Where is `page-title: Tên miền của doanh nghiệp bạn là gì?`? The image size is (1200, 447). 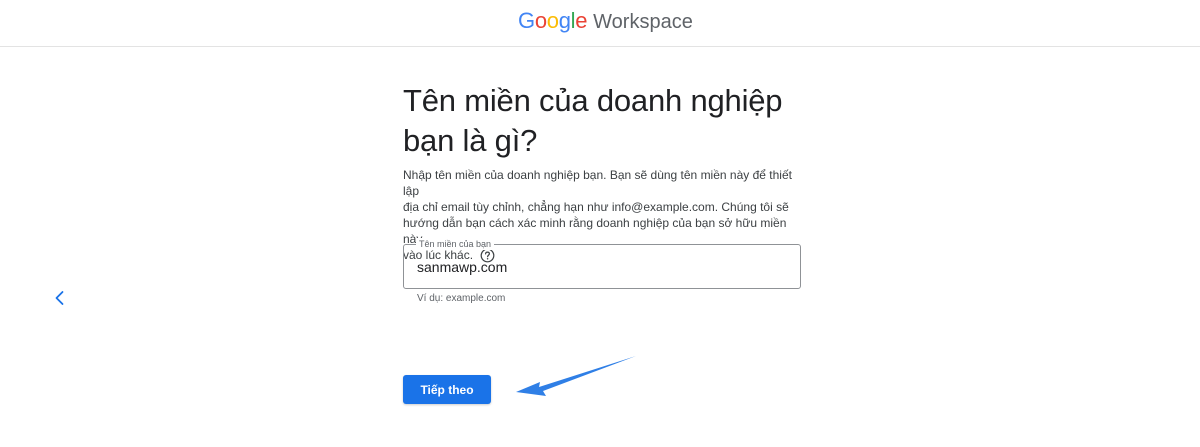 page-title: Tên miền của doanh nghiệp bạn là gì? is located at coordinates (613, 121).